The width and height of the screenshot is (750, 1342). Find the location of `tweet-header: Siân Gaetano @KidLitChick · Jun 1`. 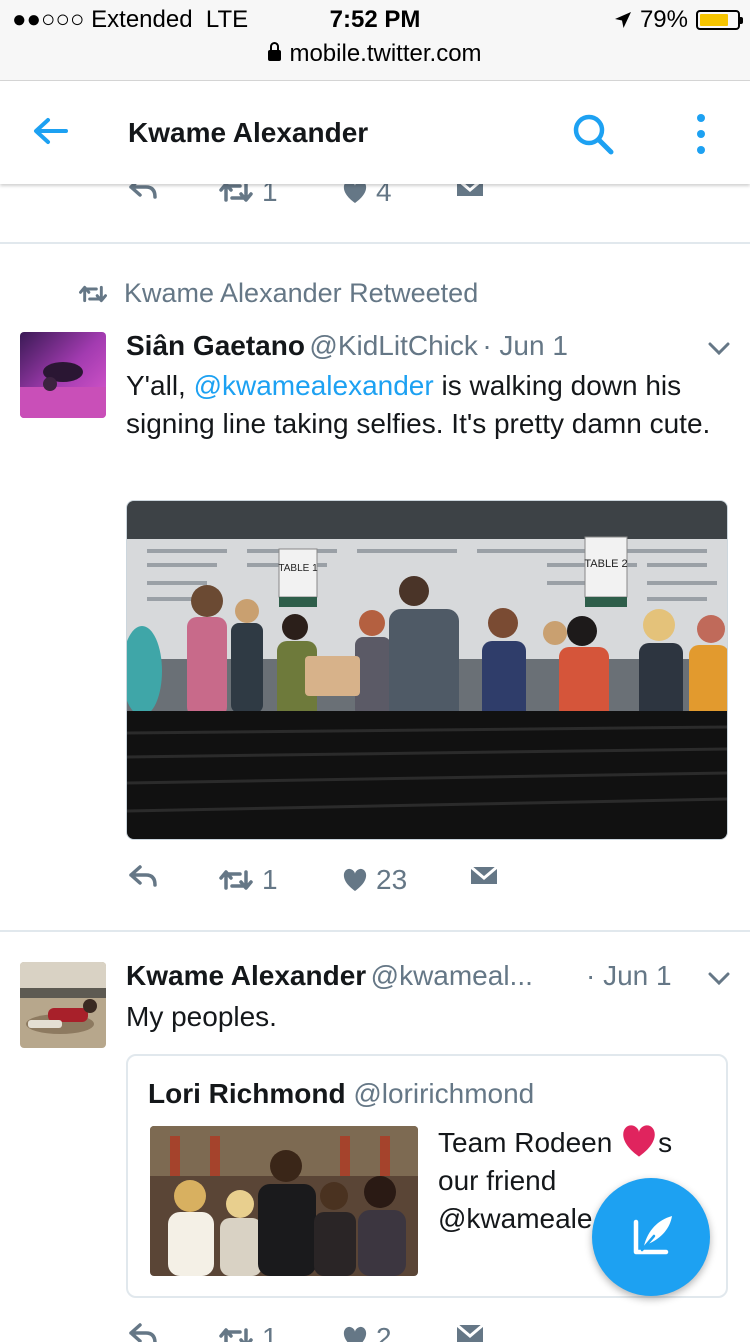

tweet-header: Siân Gaetano @KidLitChick · Jun 1 is located at coordinates (347, 346).